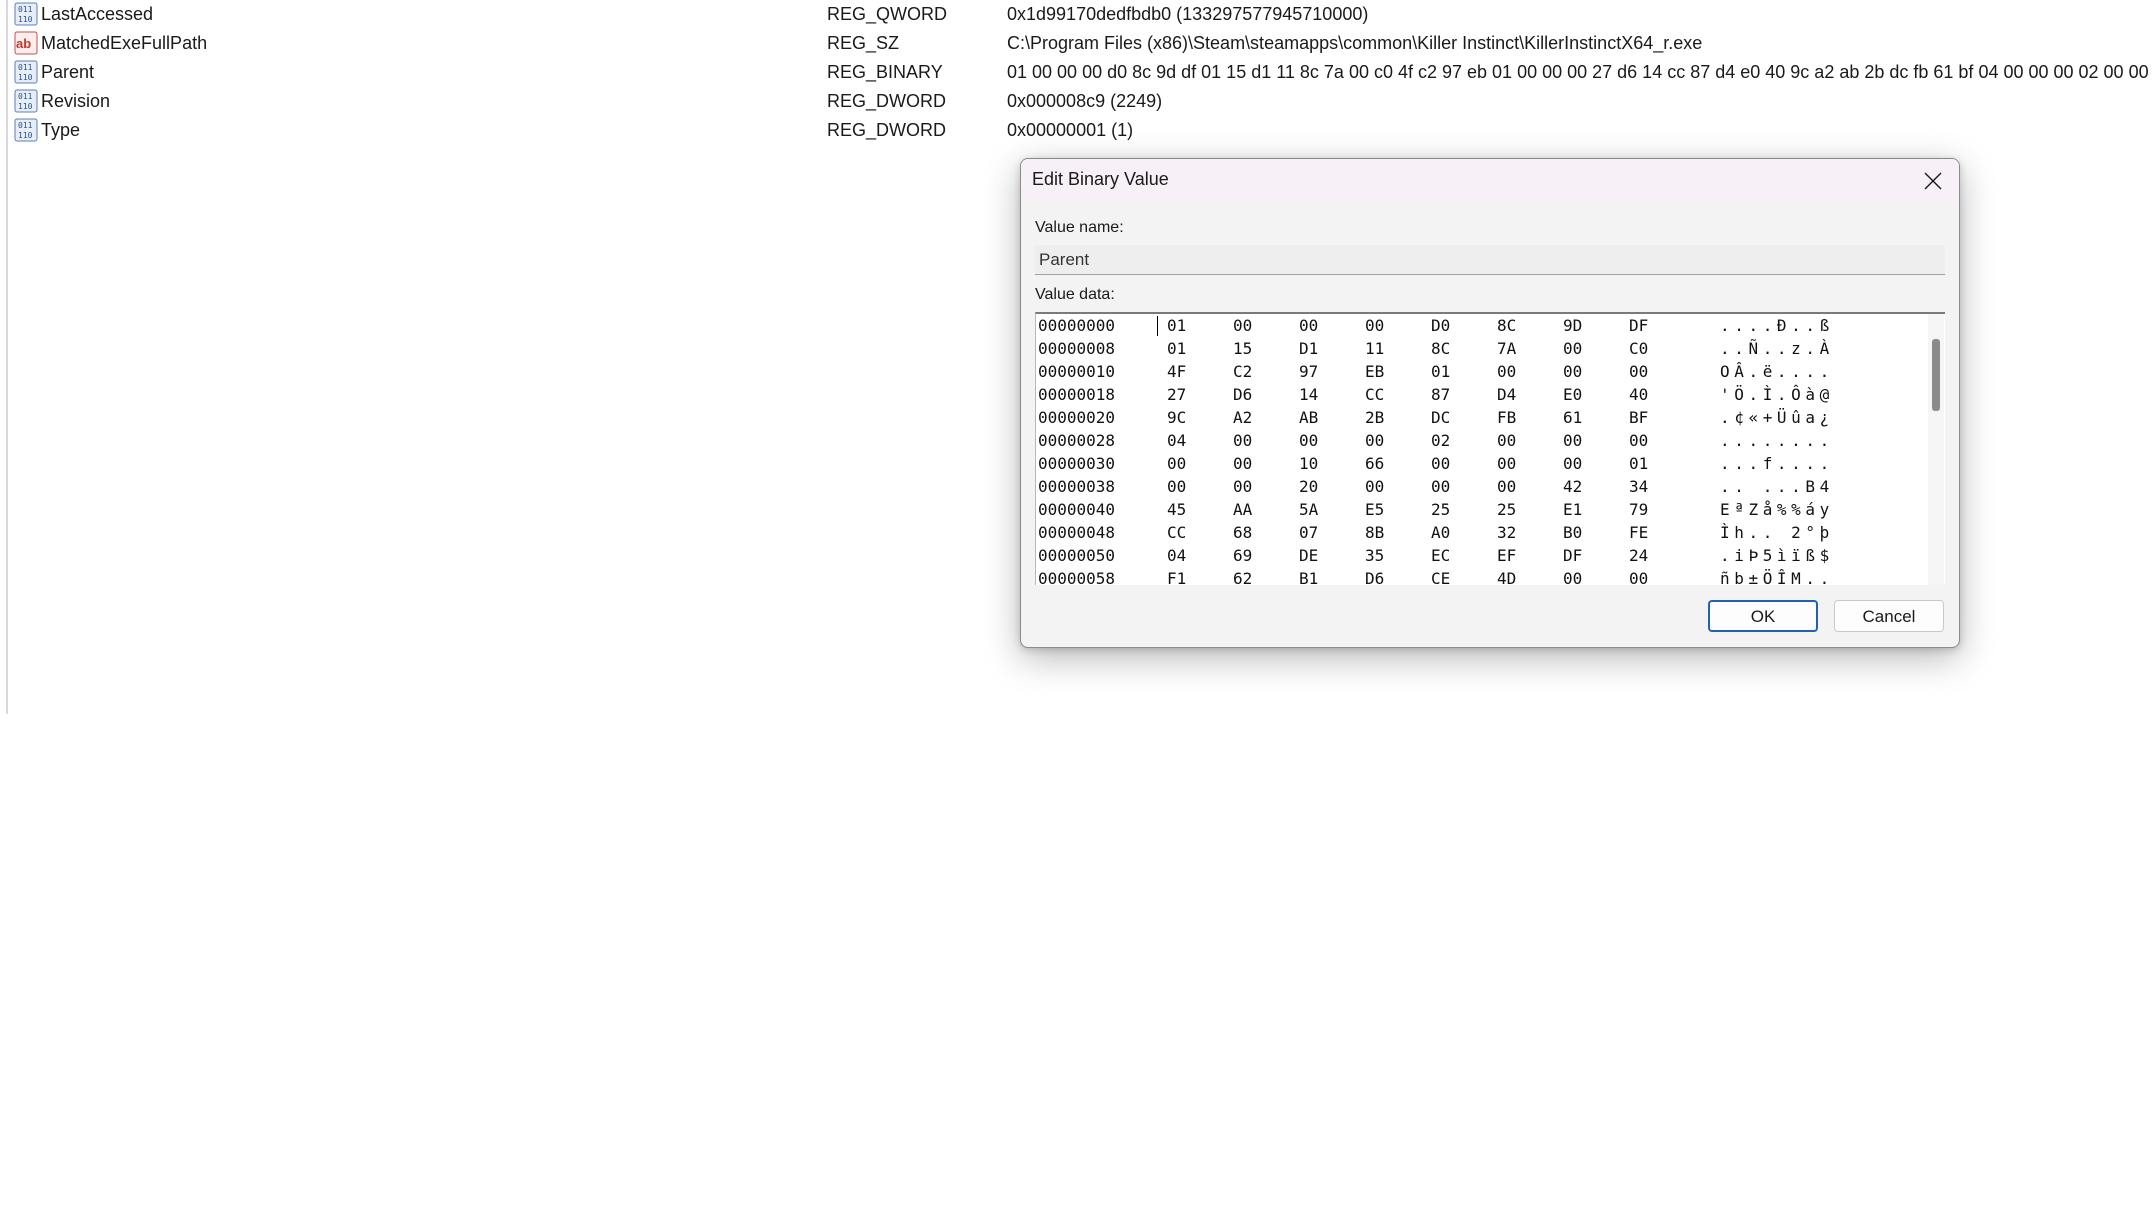  I want to click on hex-byte: 24, so click(1638, 555).